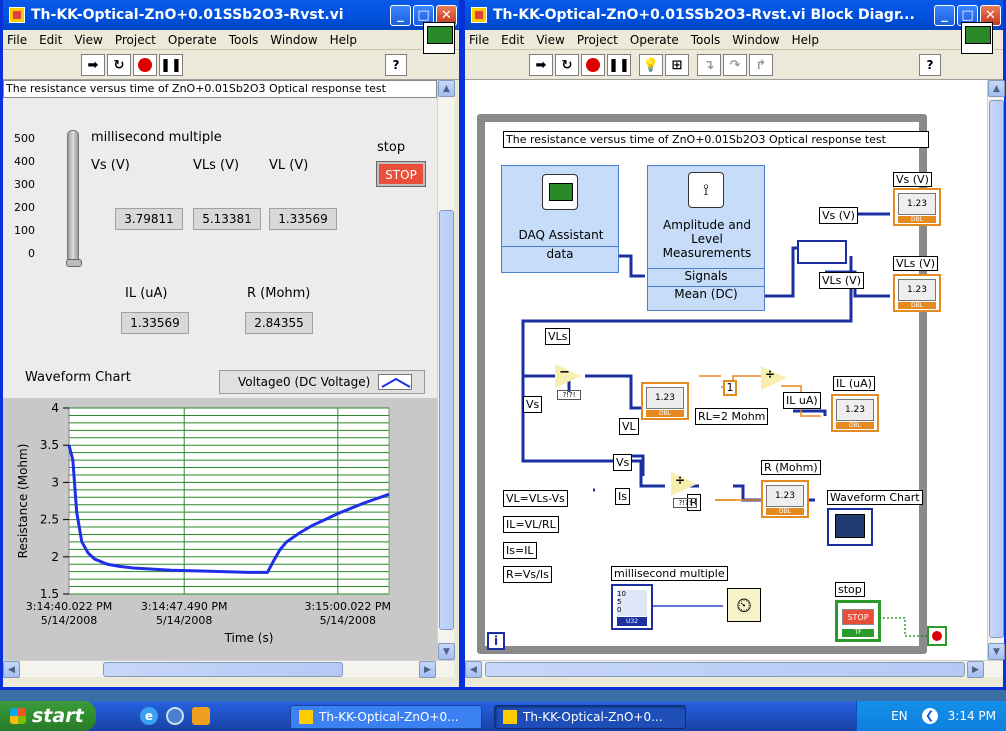 The image size is (1006, 731). I want to click on y-tick-label: 1.5, so click(49, 594).